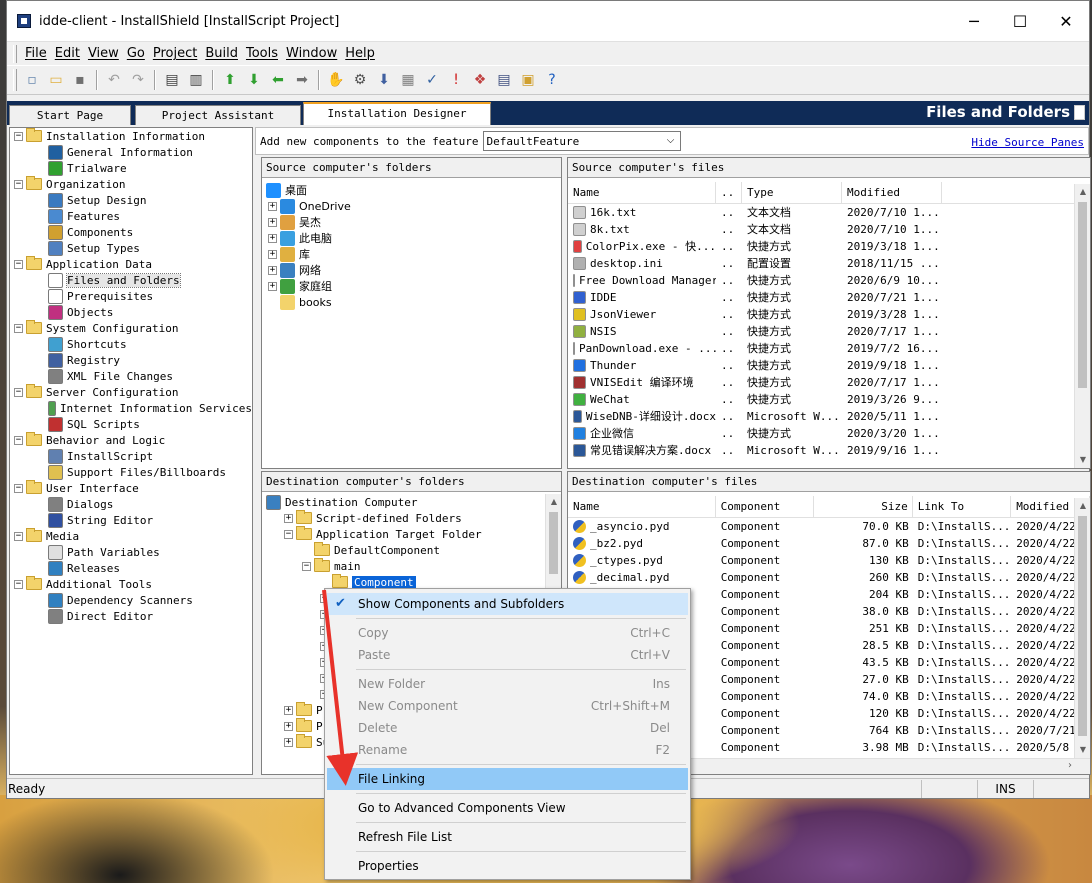 The image size is (1092, 883). I want to click on tab-start-page: Start Page, so click(70, 115).